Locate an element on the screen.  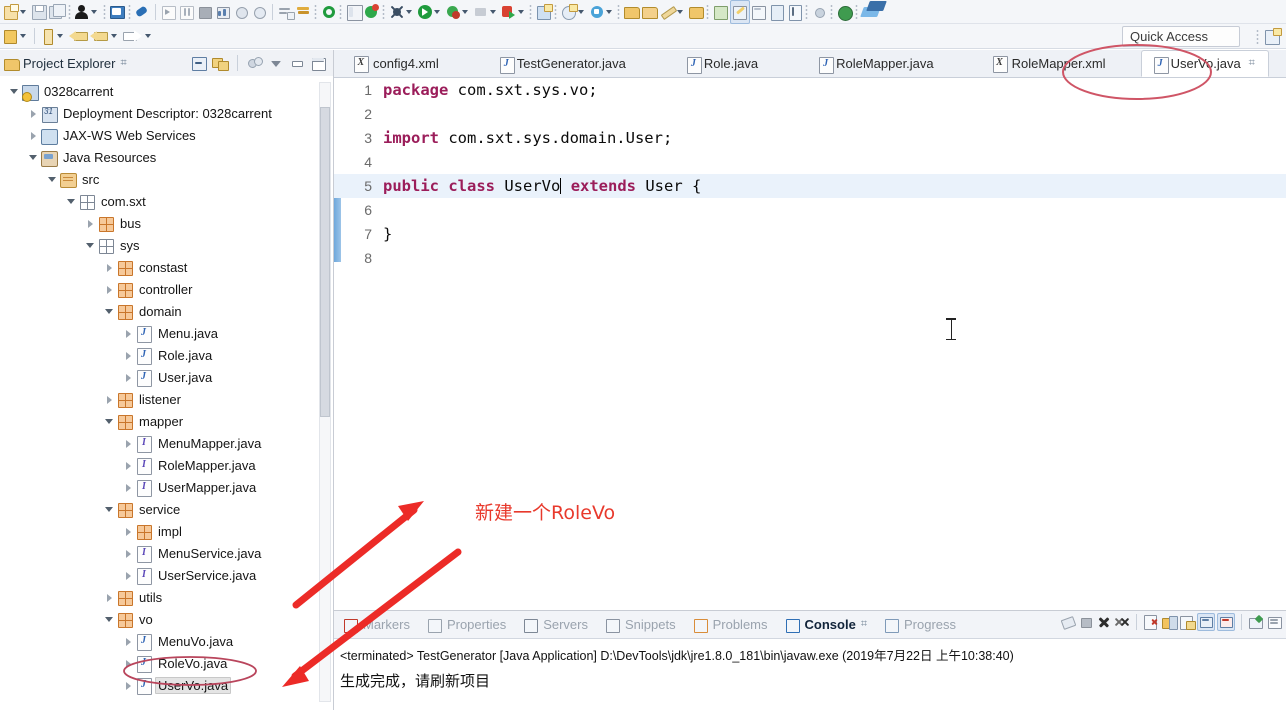
tree-item-sys: sys is located at coordinates (166, 245).